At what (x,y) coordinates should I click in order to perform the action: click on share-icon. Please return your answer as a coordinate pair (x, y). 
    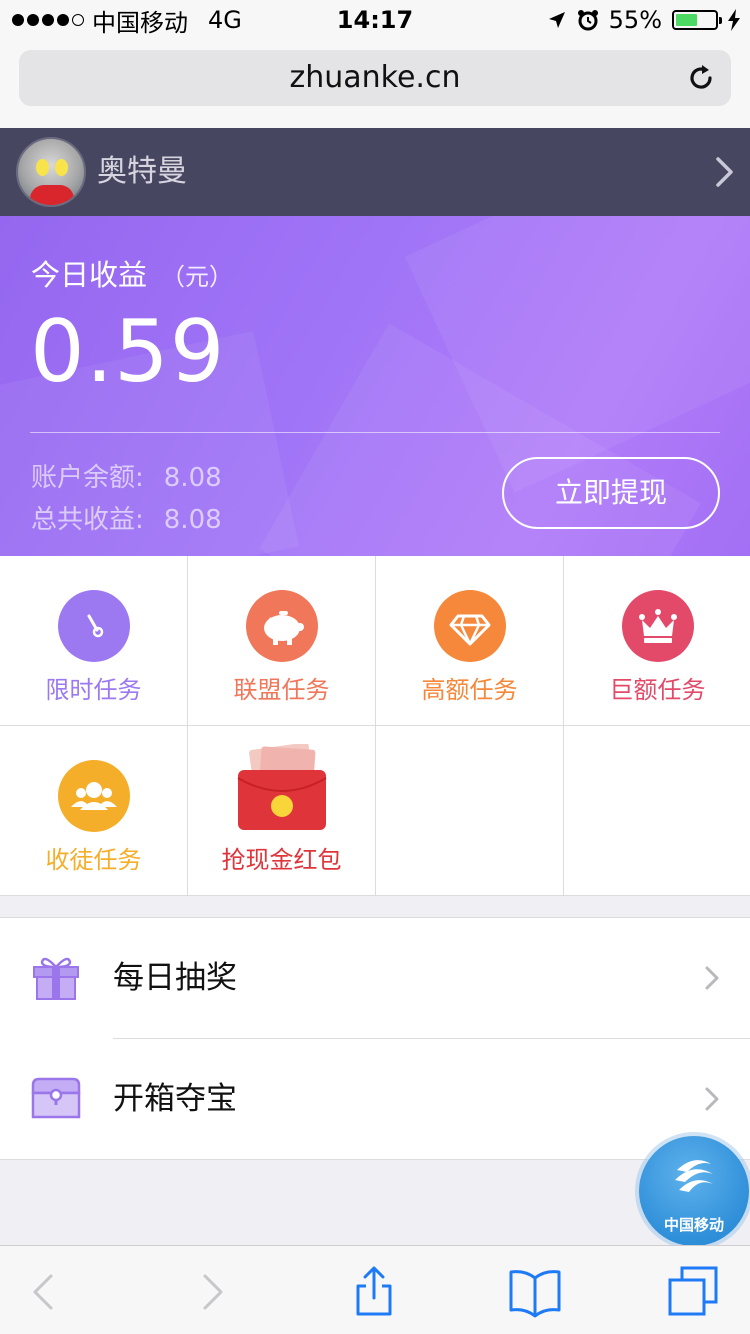
    Looking at the image, I should click on (374, 1292).